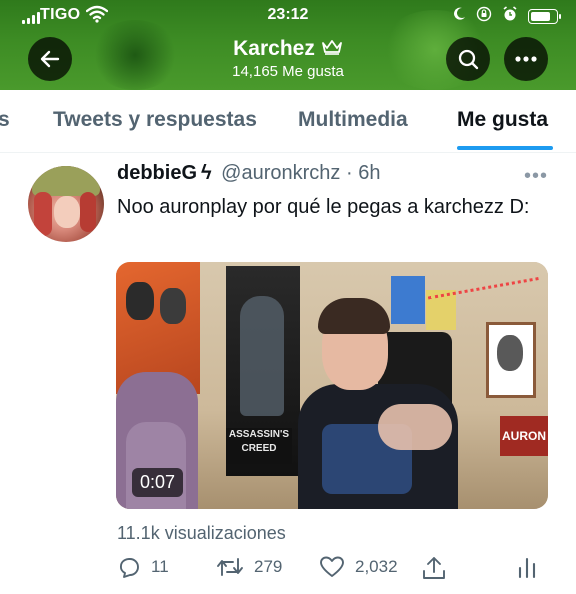  I want to click on status-bar: TIGO 23:12, so click(288, 15).